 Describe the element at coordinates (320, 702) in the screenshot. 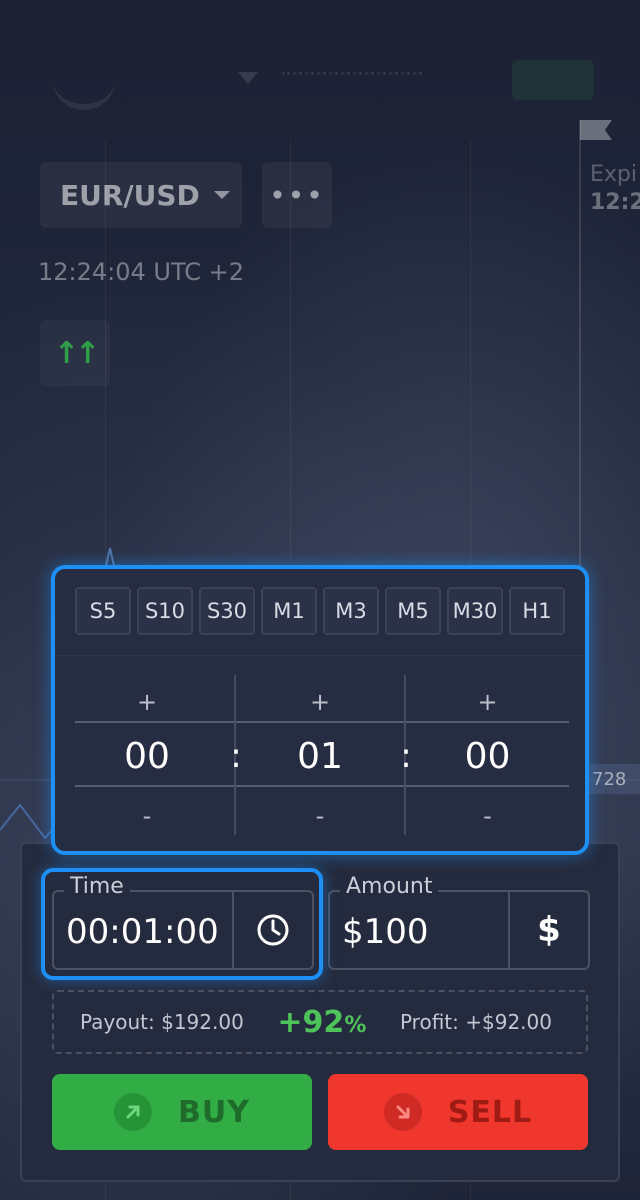

I see `minutes-increment-button: +` at that location.